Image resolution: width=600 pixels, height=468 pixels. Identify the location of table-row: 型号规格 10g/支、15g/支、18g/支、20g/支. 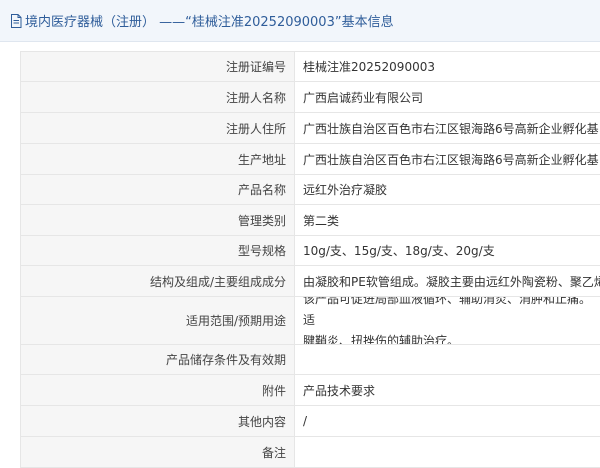
(310, 251).